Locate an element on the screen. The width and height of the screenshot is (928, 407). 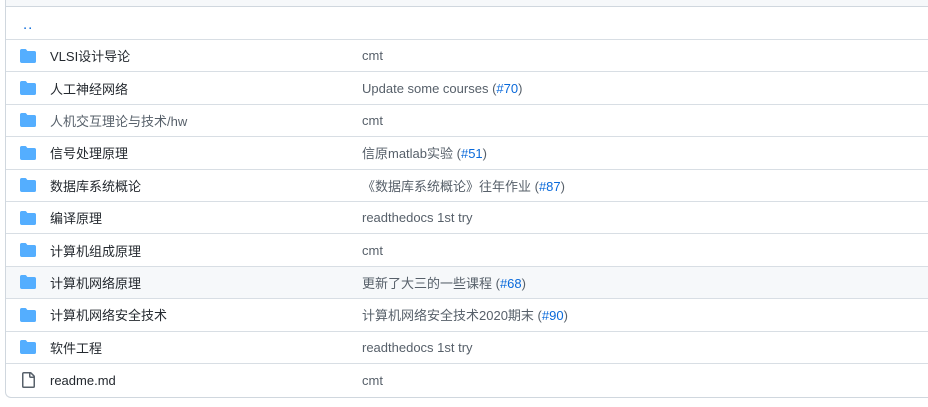
table-row: 数据库系统概论 《数据库系统概论》往年作业 (#87) is located at coordinates (467, 186).